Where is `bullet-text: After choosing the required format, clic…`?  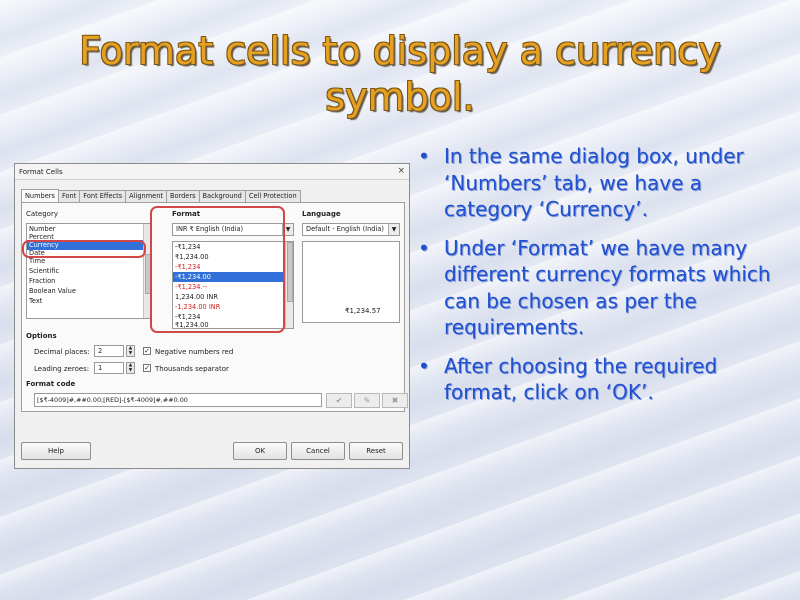 bullet-text: After choosing the required format, clic… is located at coordinates (581, 379).